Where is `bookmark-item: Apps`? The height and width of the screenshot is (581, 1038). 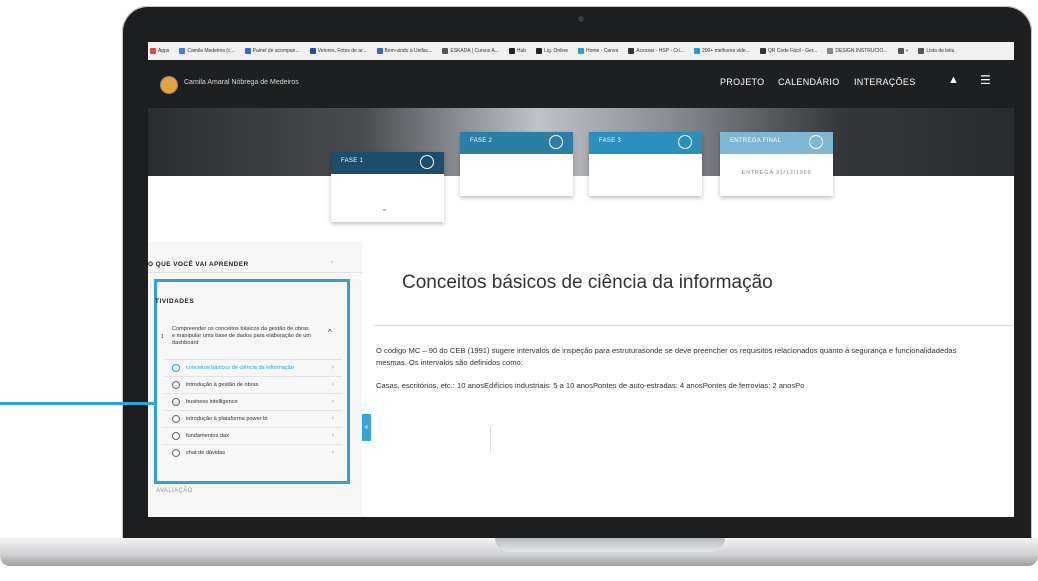 bookmark-item: Apps is located at coordinates (159, 51).